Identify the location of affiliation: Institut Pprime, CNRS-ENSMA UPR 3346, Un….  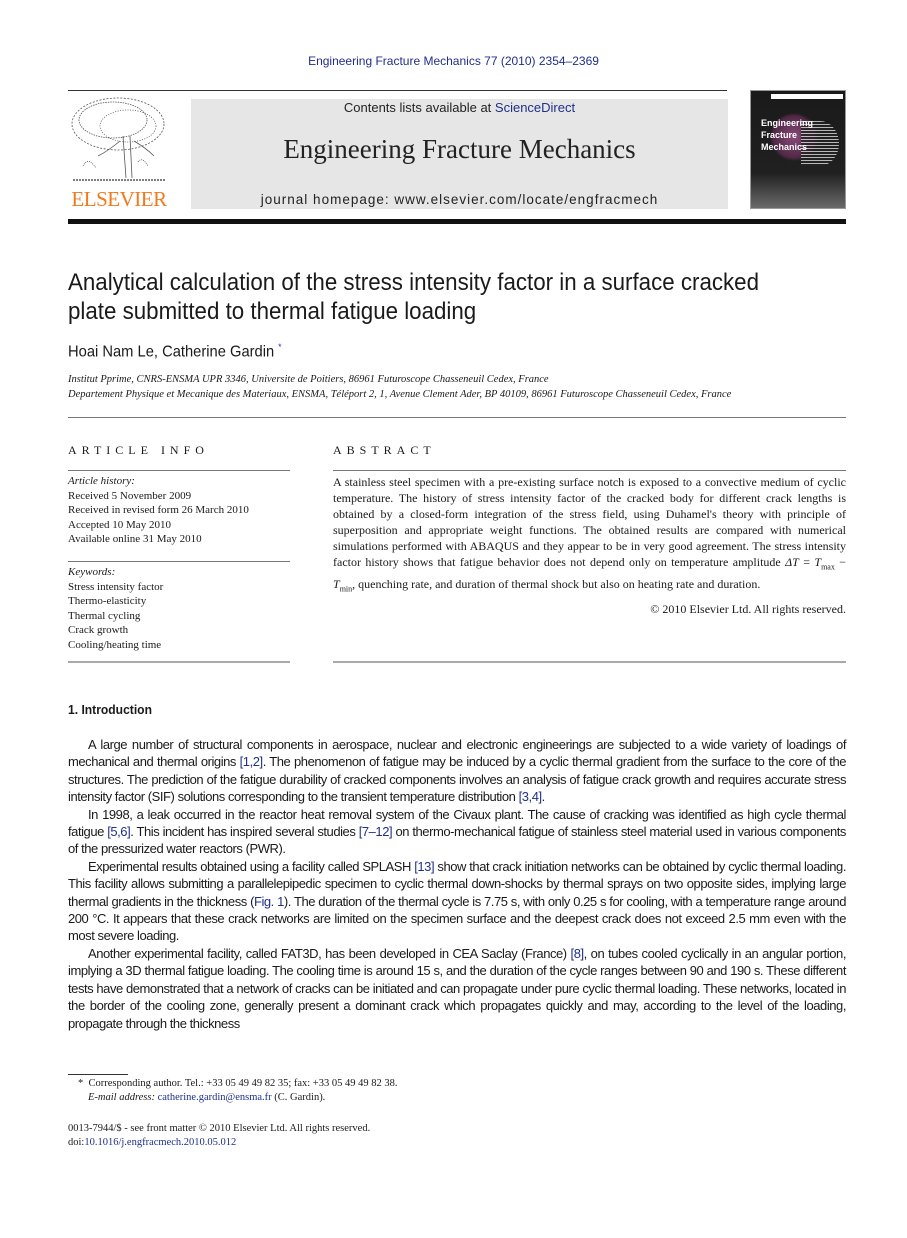
(308, 379).